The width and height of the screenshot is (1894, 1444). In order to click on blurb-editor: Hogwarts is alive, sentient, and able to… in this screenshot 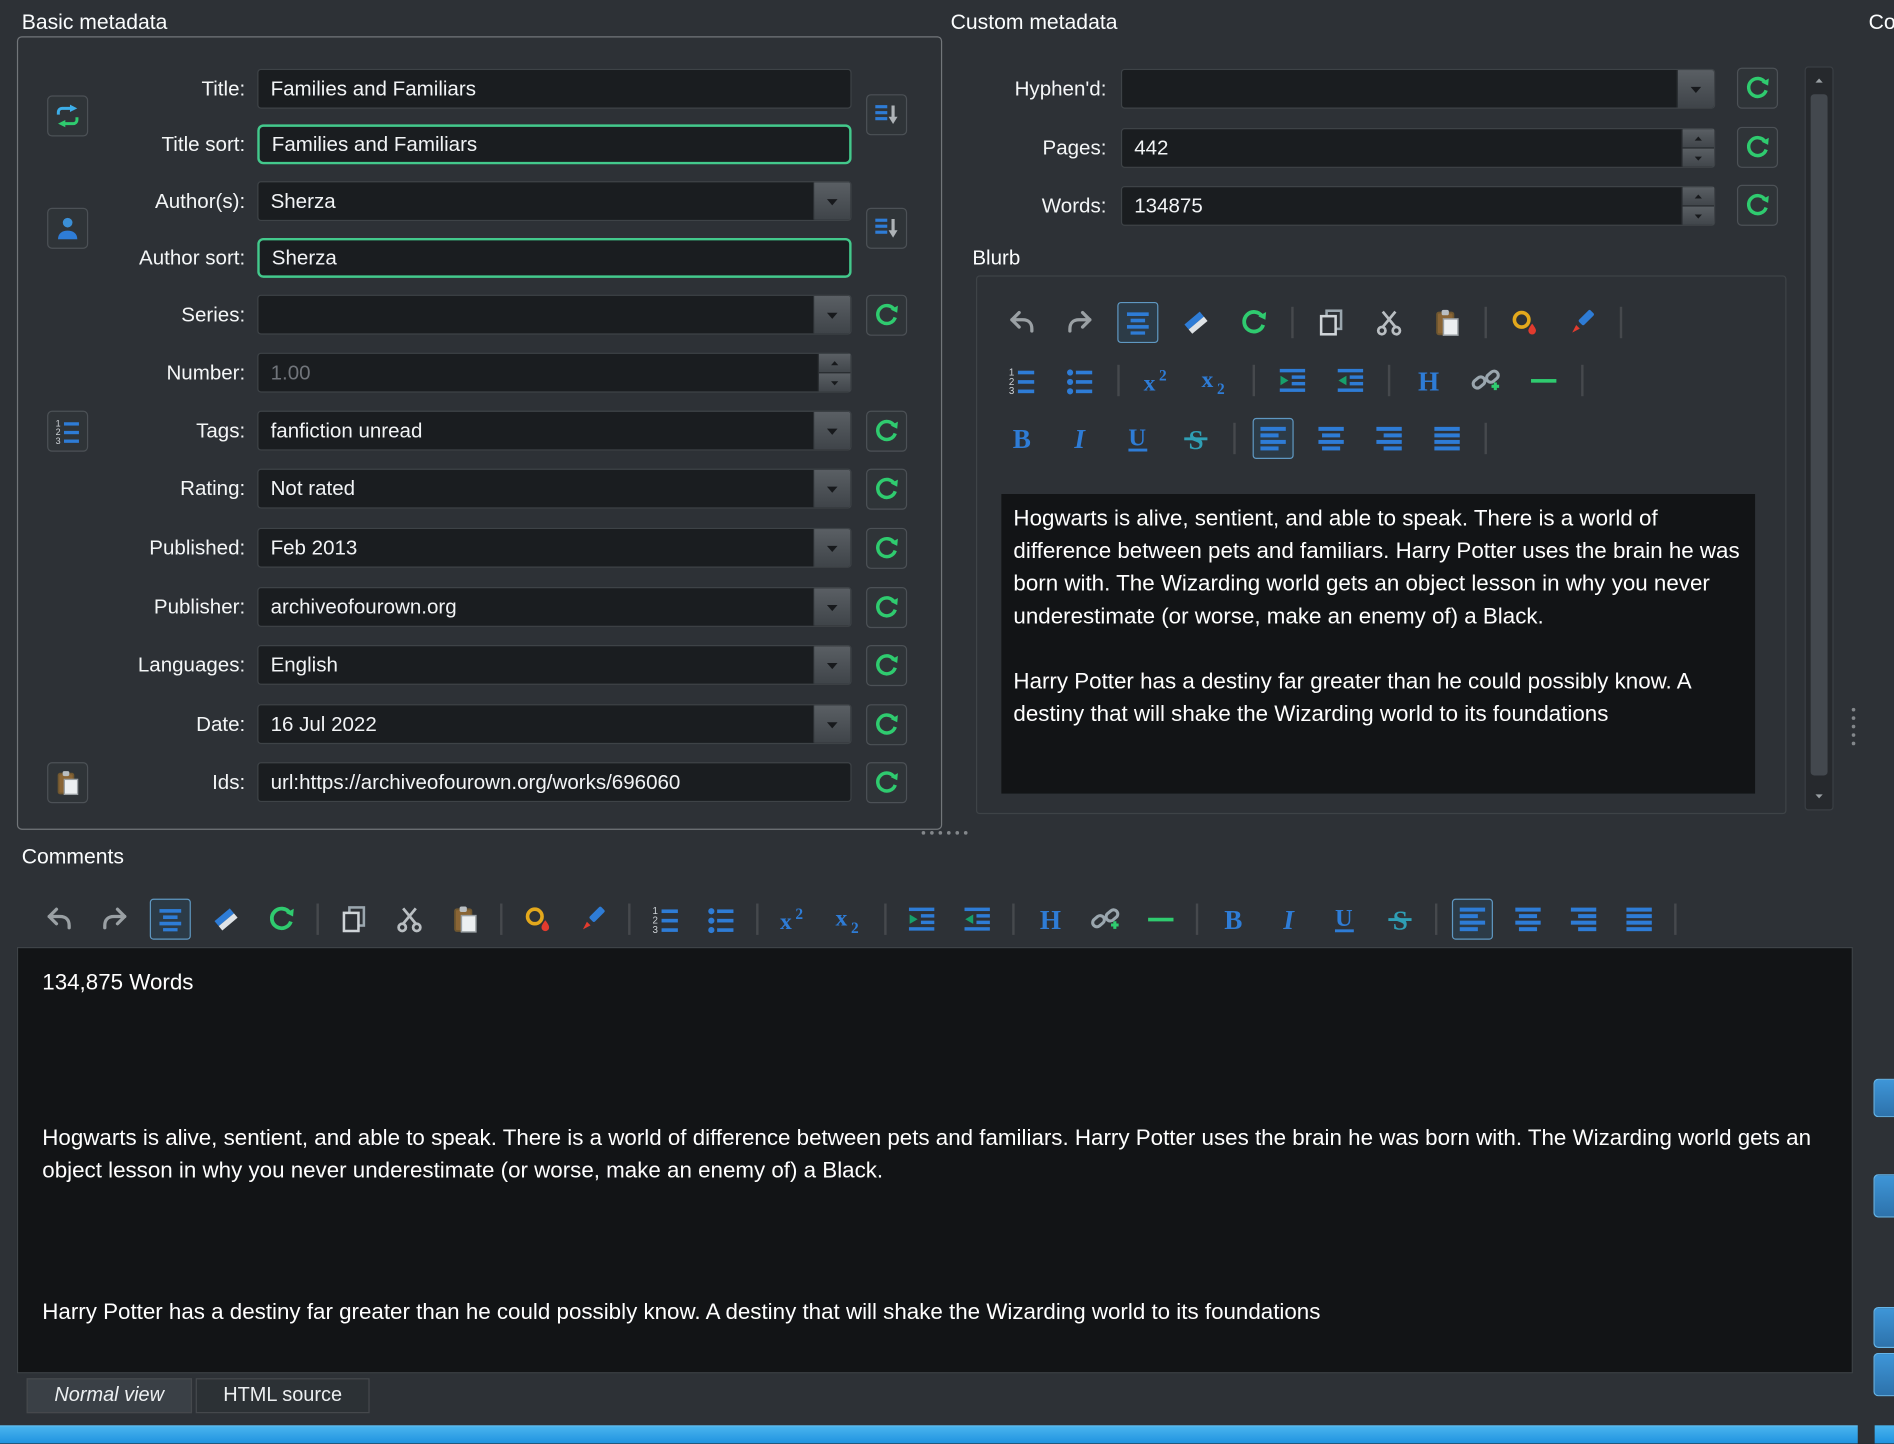, I will do `click(1378, 644)`.